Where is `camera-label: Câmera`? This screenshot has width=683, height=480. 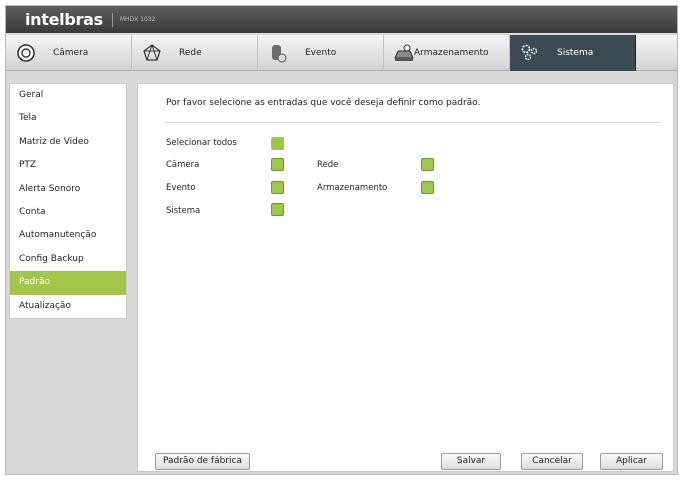 camera-label: Câmera is located at coordinates (183, 165).